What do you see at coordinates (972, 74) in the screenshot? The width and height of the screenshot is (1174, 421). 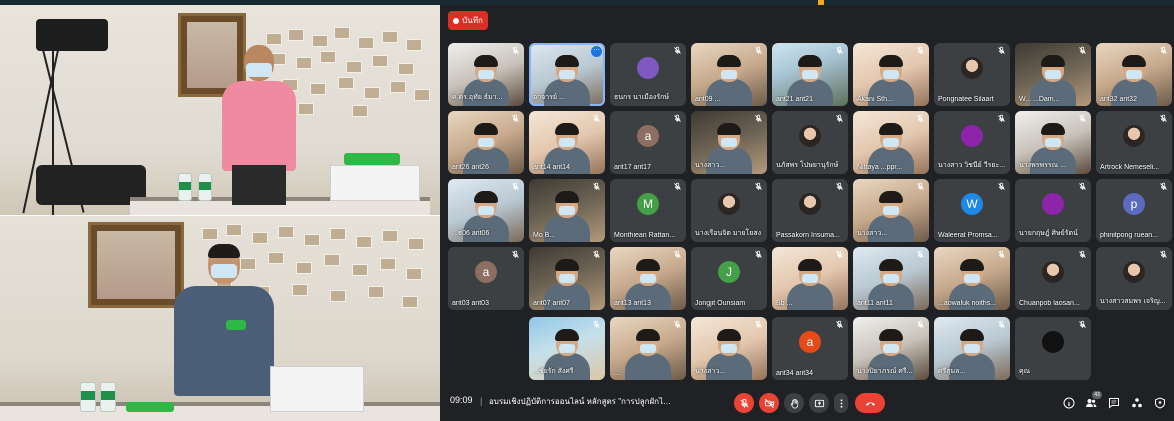 I see `participant-tile: Pongnatee Silaart` at bounding box center [972, 74].